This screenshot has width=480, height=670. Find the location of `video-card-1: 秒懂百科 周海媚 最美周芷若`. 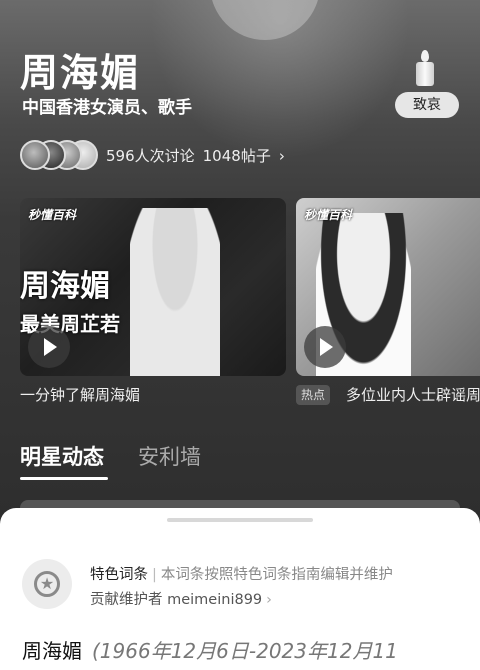

video-card-1: 秒懂百科 周海媚 最美周芷若 is located at coordinates (153, 287).